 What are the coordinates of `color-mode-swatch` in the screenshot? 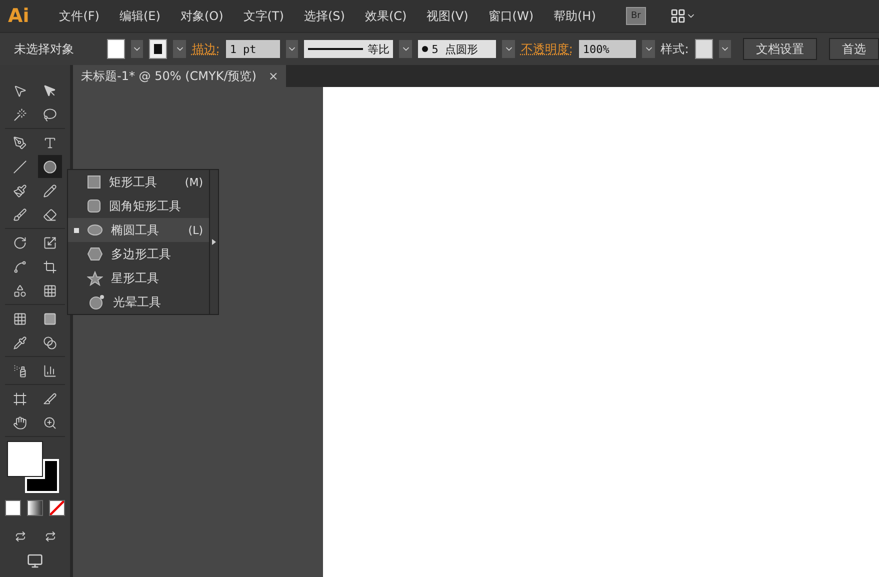 It's located at (13, 508).